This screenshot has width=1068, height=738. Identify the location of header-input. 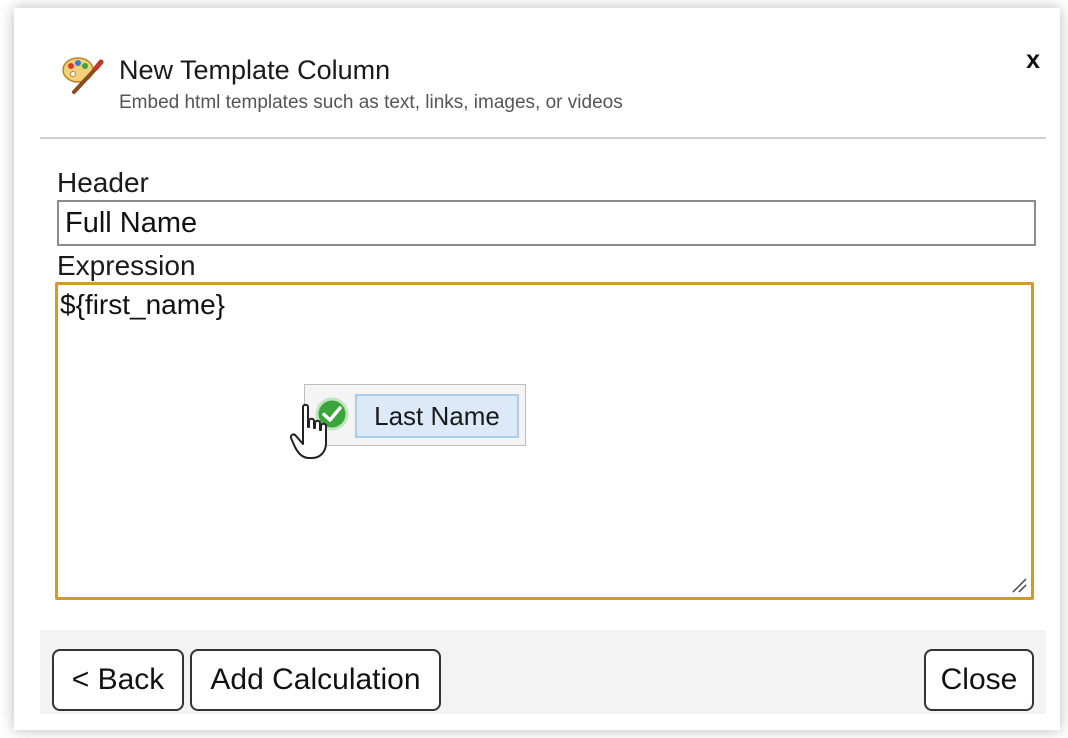
(546, 223).